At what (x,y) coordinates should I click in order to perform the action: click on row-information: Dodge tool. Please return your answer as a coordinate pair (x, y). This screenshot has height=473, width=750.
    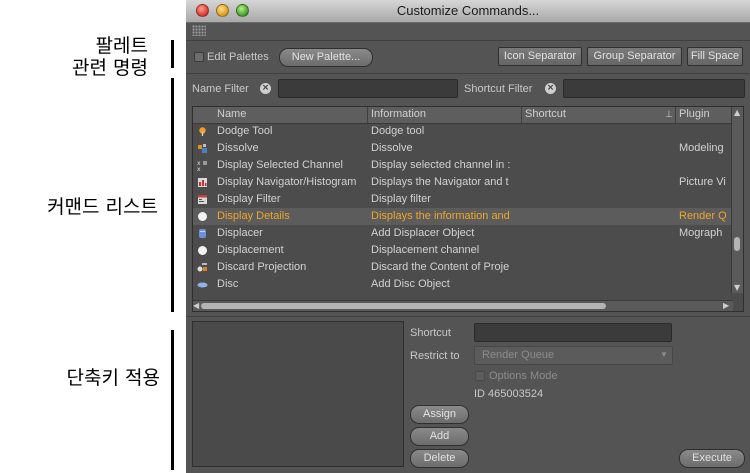
    Looking at the image, I should click on (398, 131).